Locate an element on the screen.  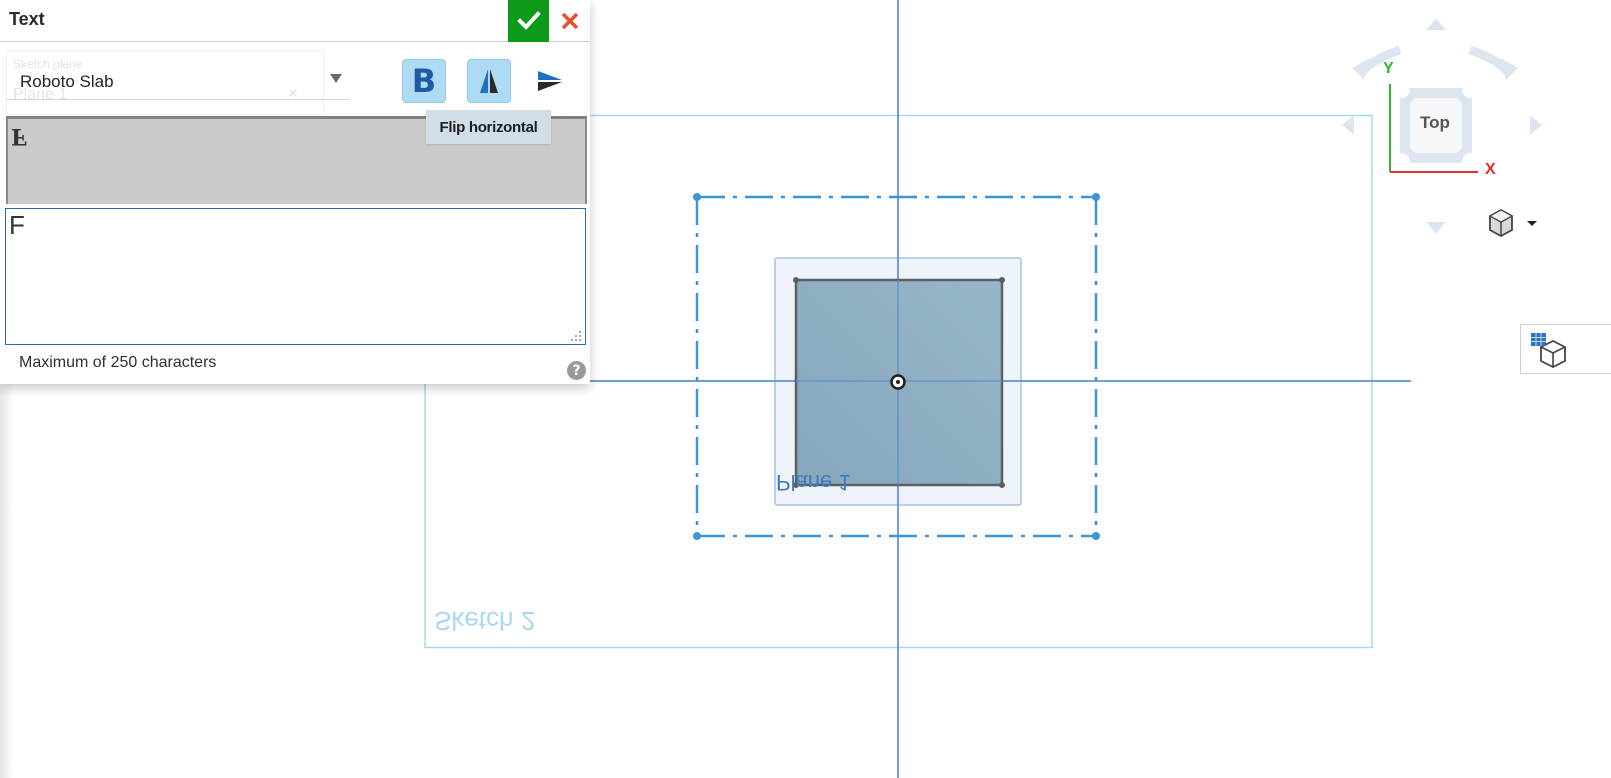
text-input: F is located at coordinates (295, 276).